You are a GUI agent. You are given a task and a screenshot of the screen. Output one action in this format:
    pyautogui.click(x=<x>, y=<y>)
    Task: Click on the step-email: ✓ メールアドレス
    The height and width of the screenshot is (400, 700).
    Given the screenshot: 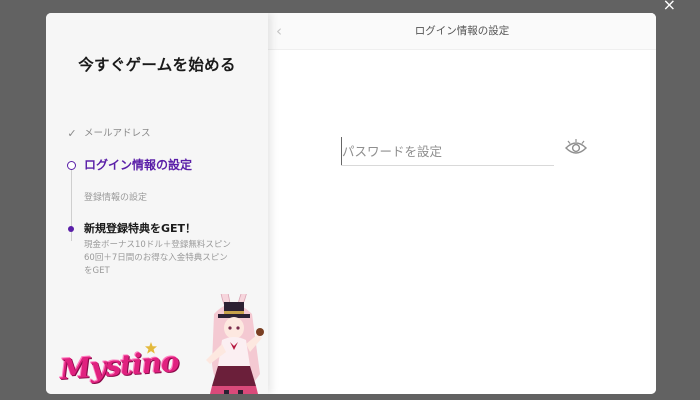 What is the action you would take?
    pyautogui.click(x=108, y=134)
    